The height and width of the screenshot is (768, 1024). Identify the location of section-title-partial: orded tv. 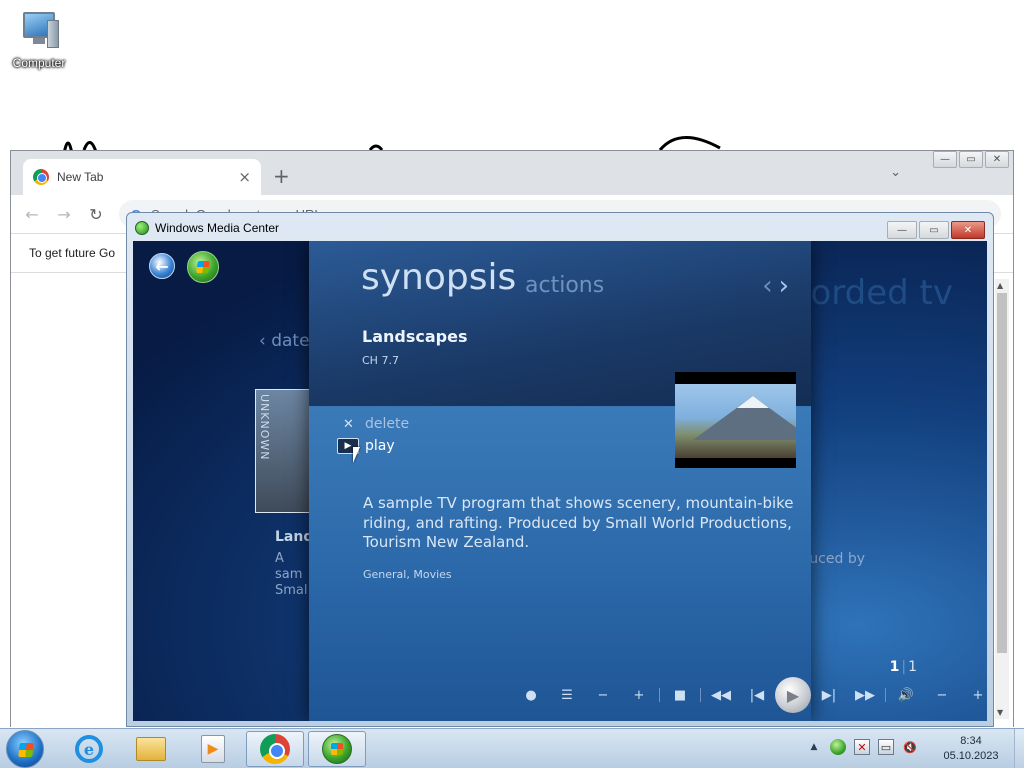
(881, 293).